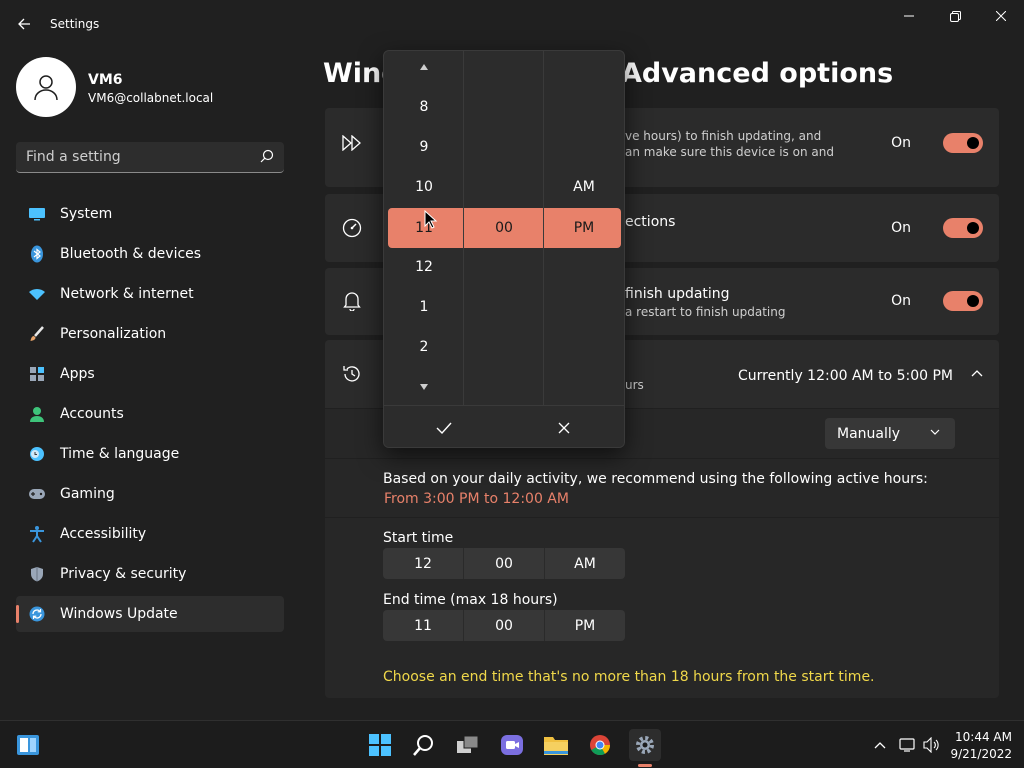  I want to click on fast-updates-toggle, so click(963, 143).